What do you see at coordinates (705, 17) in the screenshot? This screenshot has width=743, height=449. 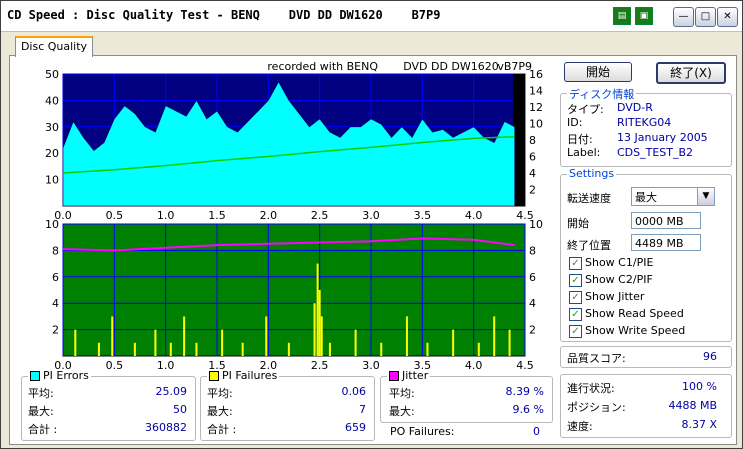 I see `maximize-button: □` at bounding box center [705, 17].